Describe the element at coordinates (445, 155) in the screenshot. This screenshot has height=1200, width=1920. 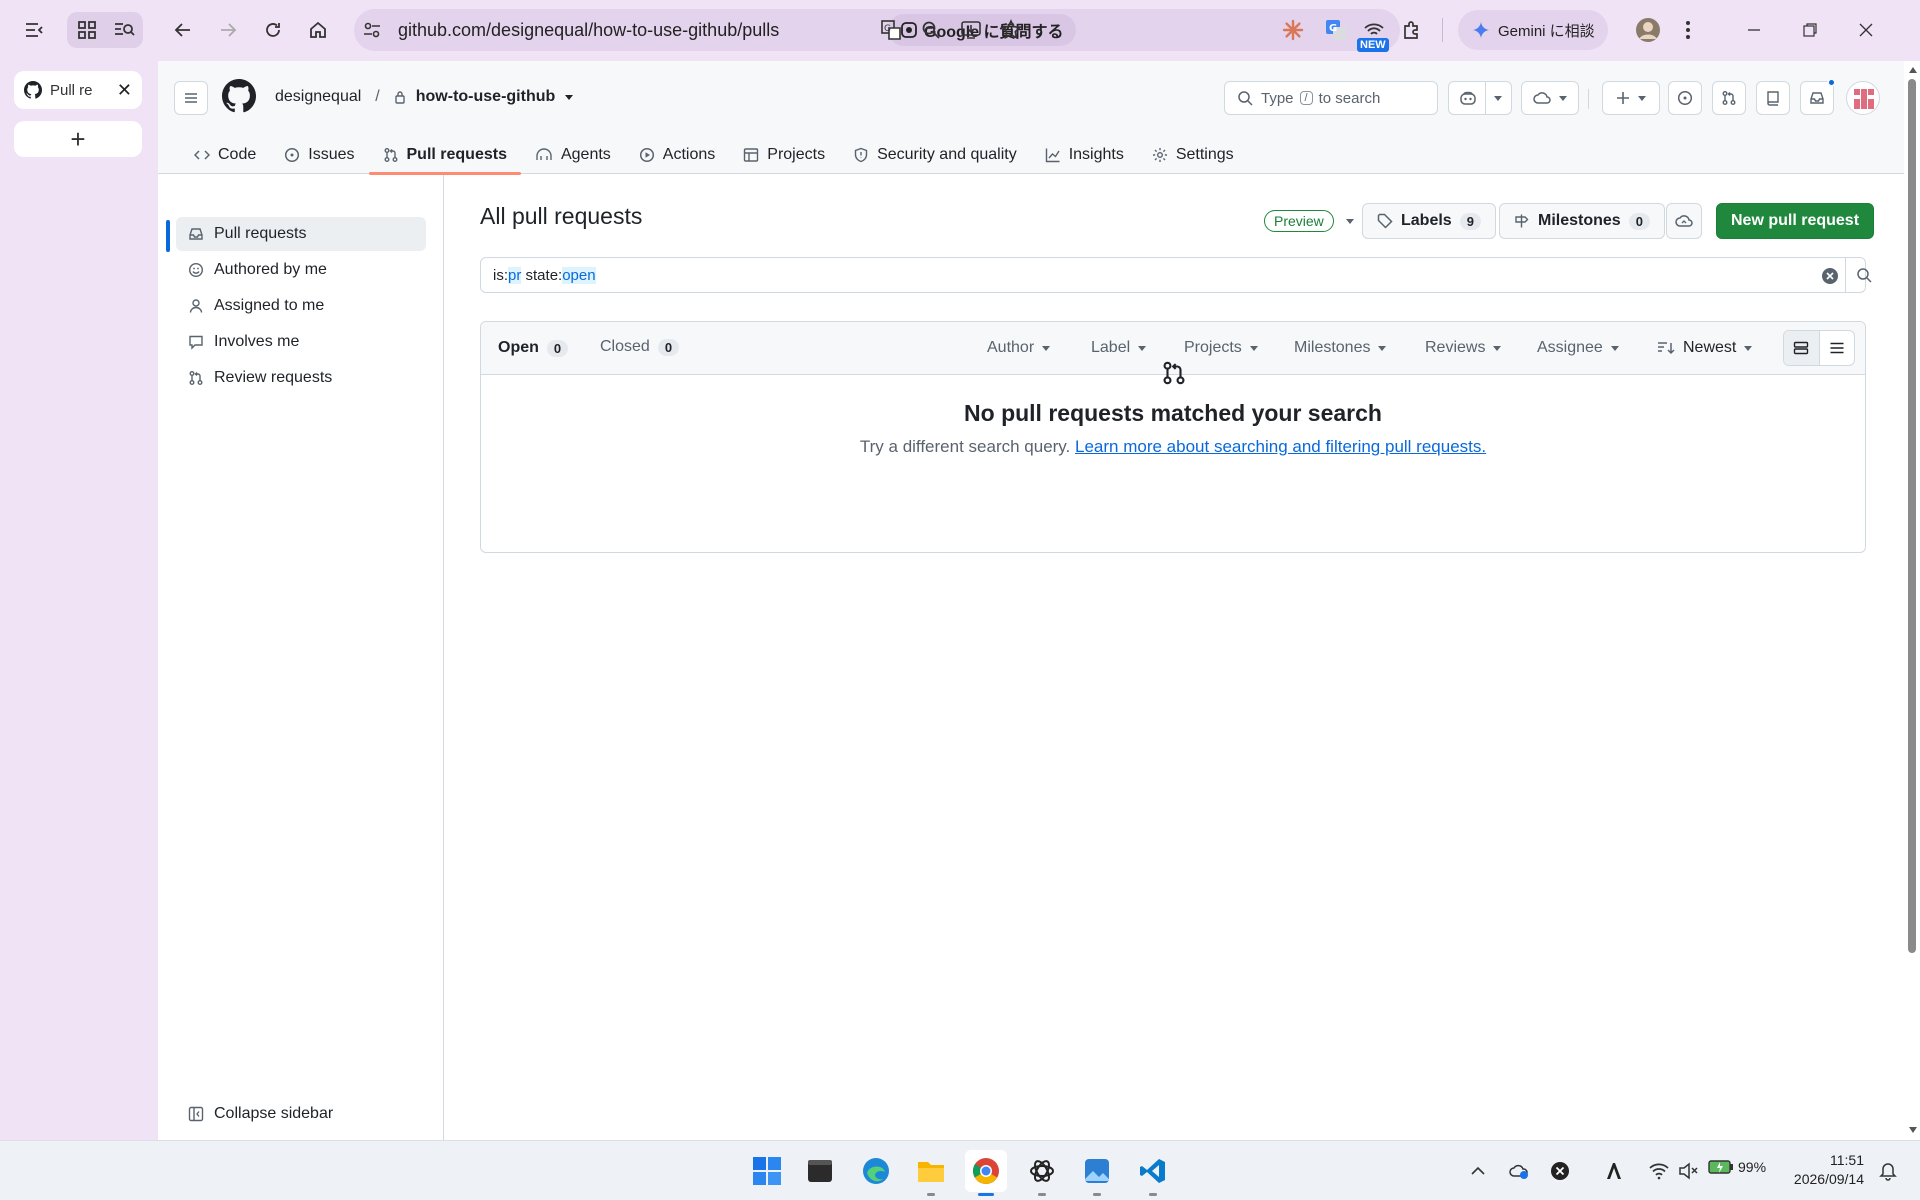
I see `tab-pull-requests: Pull requests` at that location.